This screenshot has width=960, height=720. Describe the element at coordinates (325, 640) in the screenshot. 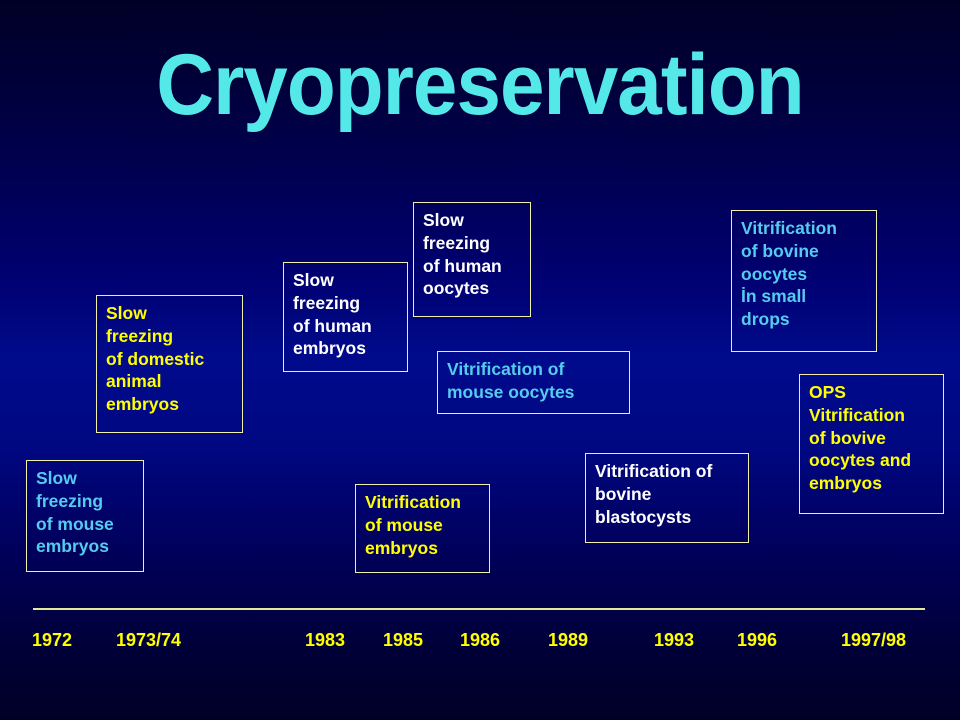

I see `timeline-year-1983: 1983` at that location.